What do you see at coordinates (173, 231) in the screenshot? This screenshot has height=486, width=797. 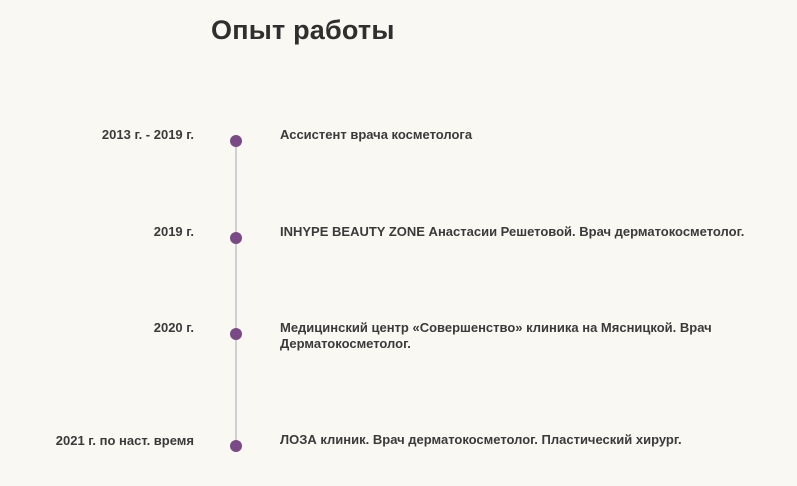 I see `timeline-date: 2019 г.` at bounding box center [173, 231].